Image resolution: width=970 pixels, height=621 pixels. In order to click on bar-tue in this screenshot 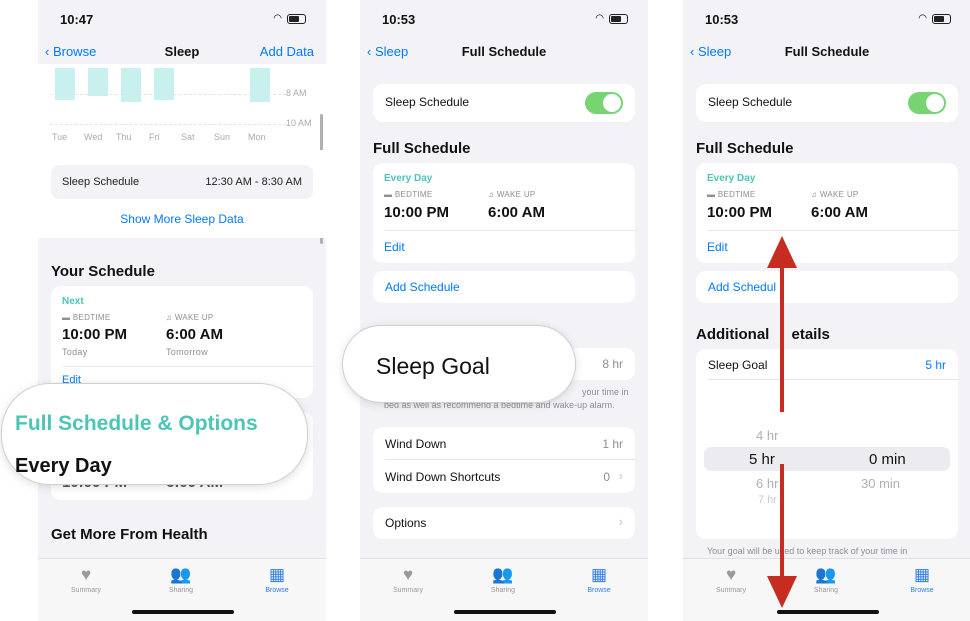, I will do `click(65, 84)`.